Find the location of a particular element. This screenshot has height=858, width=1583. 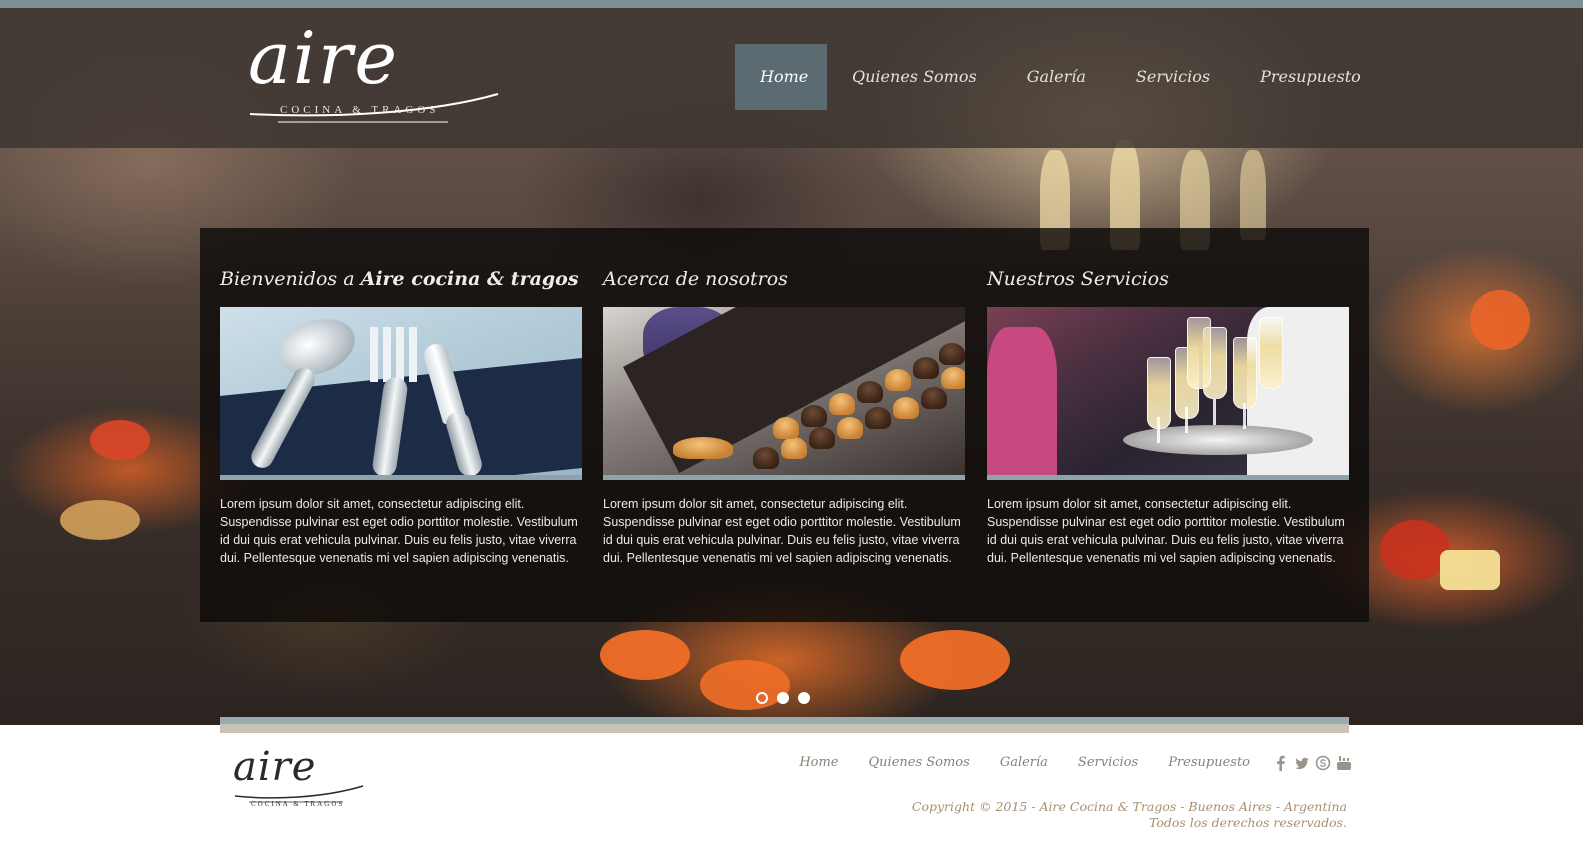

site-logo: aire COCINA & TRAGOS is located at coordinates (378, 70).